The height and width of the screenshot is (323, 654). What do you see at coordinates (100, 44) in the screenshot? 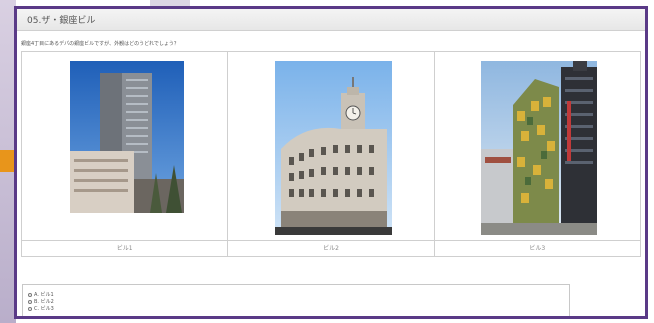
I see `question-text: 銀座4丁目にあるデパの銀座ビルですが、外観はどのうどれでしょう？` at bounding box center [100, 44].